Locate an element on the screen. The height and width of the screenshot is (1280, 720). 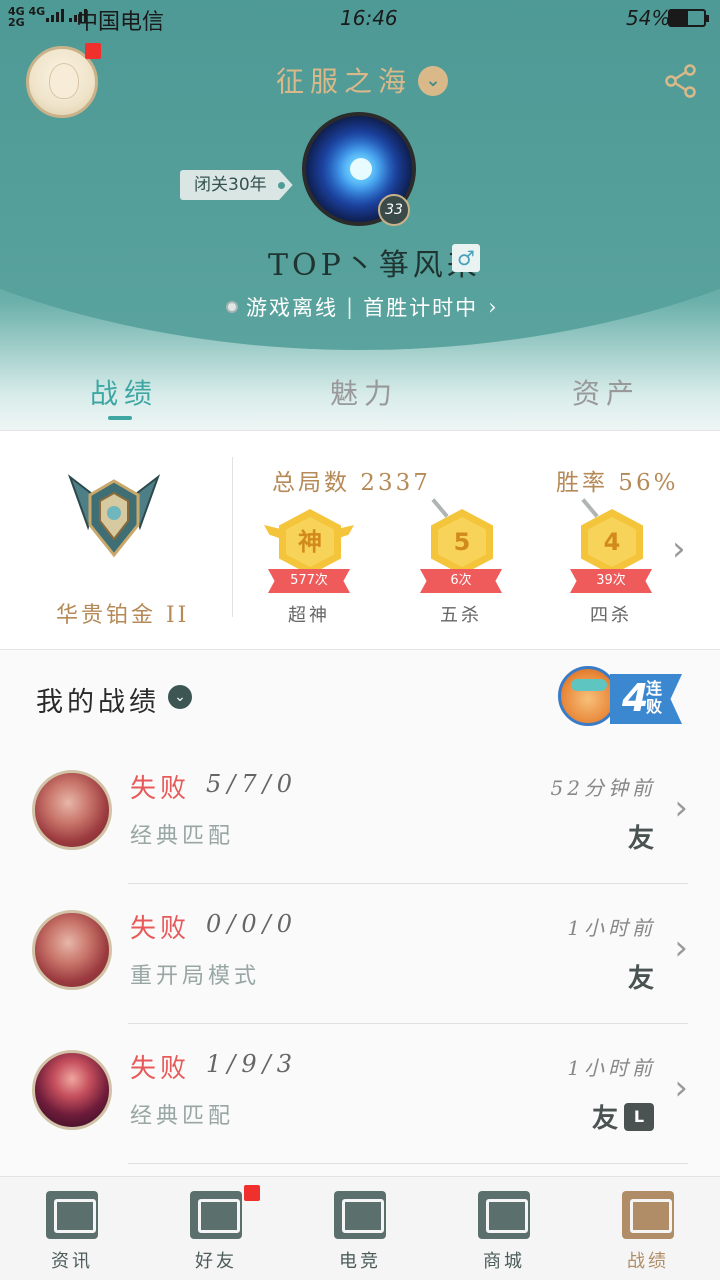
active-tab-indicator is located at coordinates (120, 418).